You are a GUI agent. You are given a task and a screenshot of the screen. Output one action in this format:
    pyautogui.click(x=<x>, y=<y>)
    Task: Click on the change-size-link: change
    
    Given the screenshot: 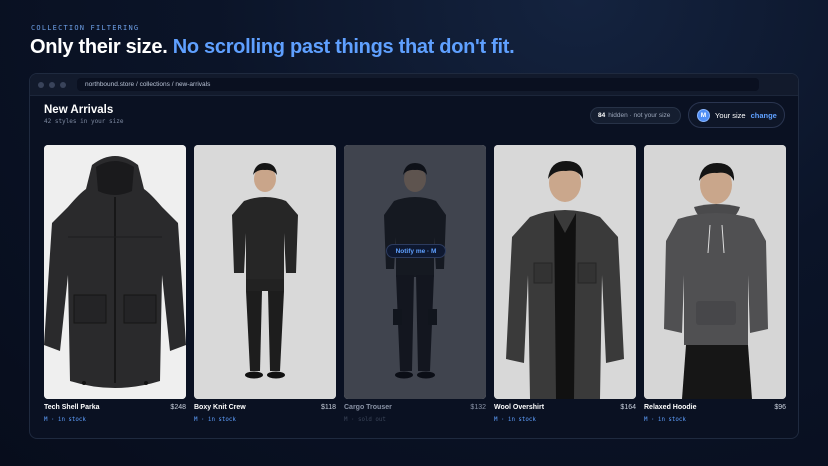 What is the action you would take?
    pyautogui.click(x=764, y=115)
    